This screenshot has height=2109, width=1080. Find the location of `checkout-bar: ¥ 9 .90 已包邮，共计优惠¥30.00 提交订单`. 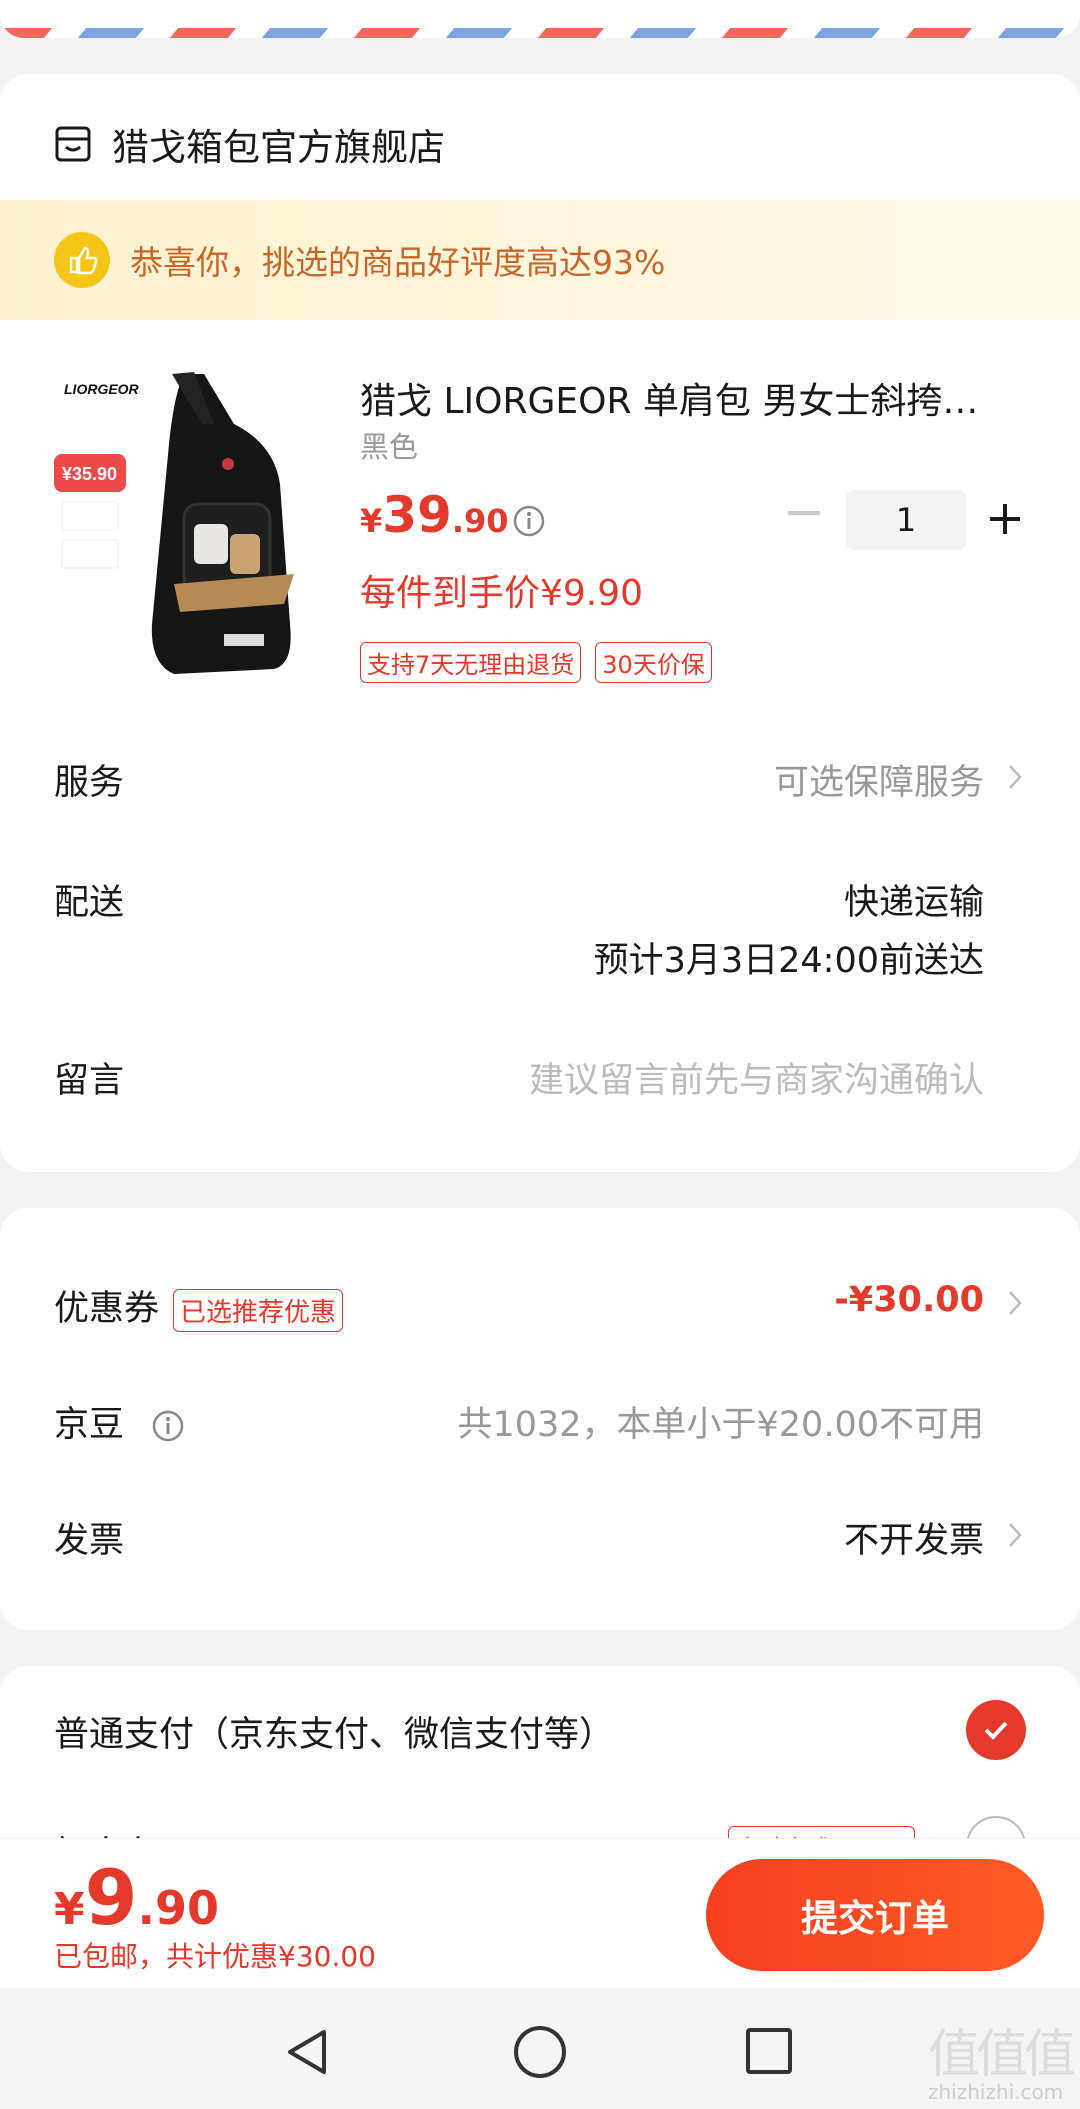

checkout-bar: ¥ 9 .90 已包邮，共计优惠¥30.00 提交订单 is located at coordinates (540, 1913).